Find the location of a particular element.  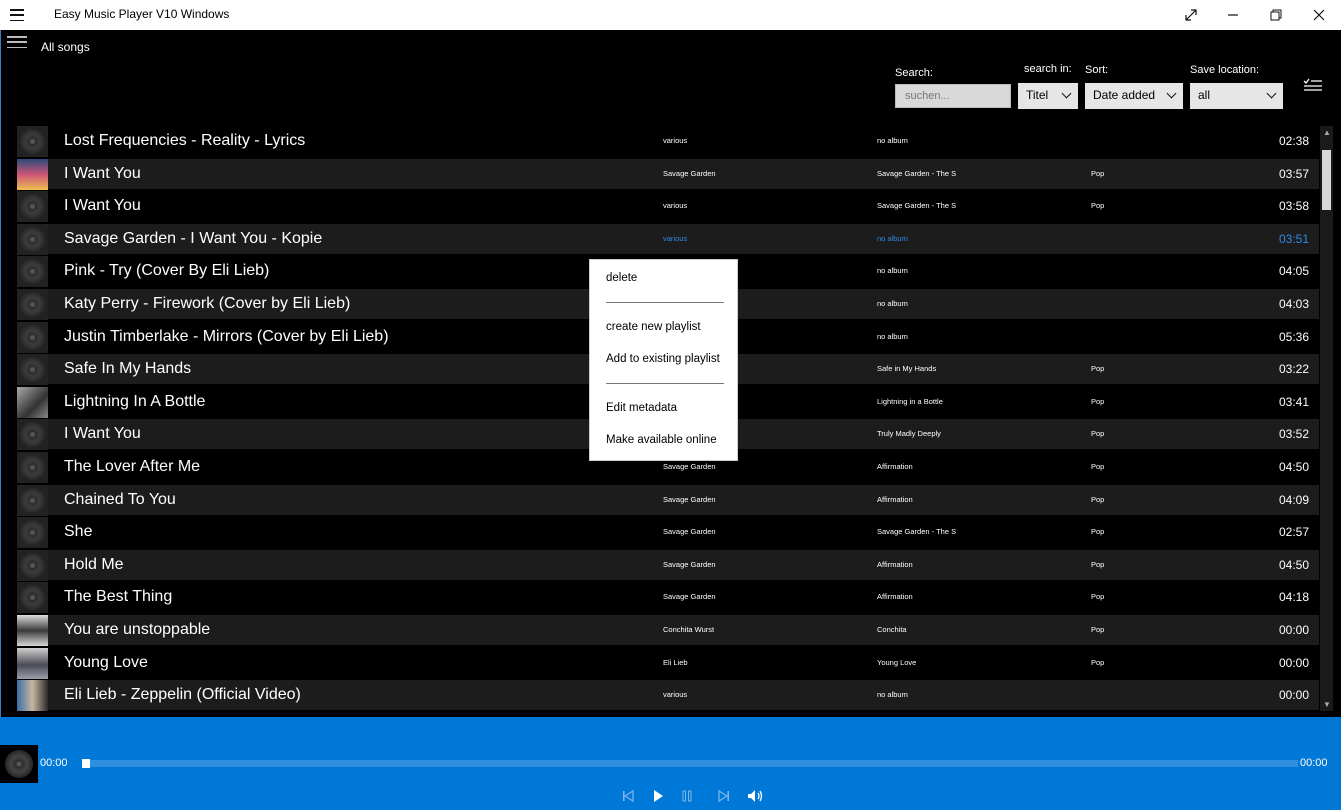

song-title: The Lover After Me is located at coordinates (132, 466).